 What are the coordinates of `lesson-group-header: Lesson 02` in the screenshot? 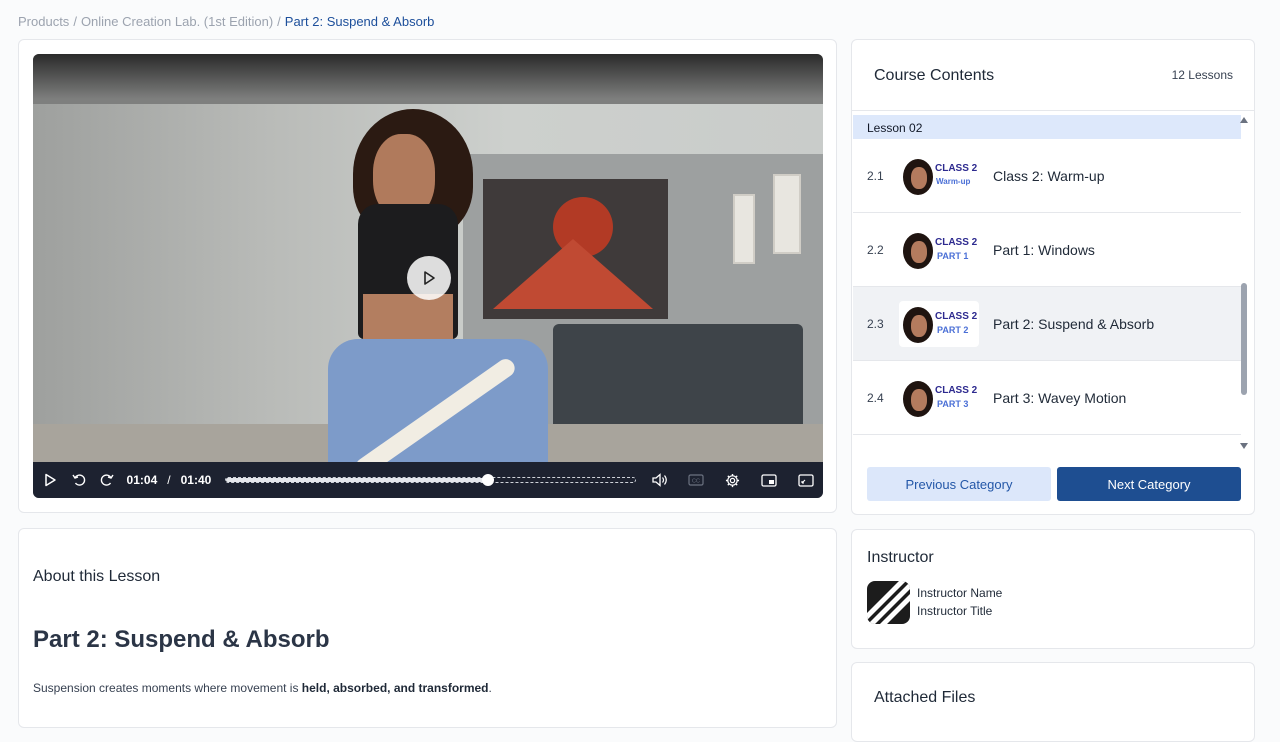 It's located at (1047, 127).